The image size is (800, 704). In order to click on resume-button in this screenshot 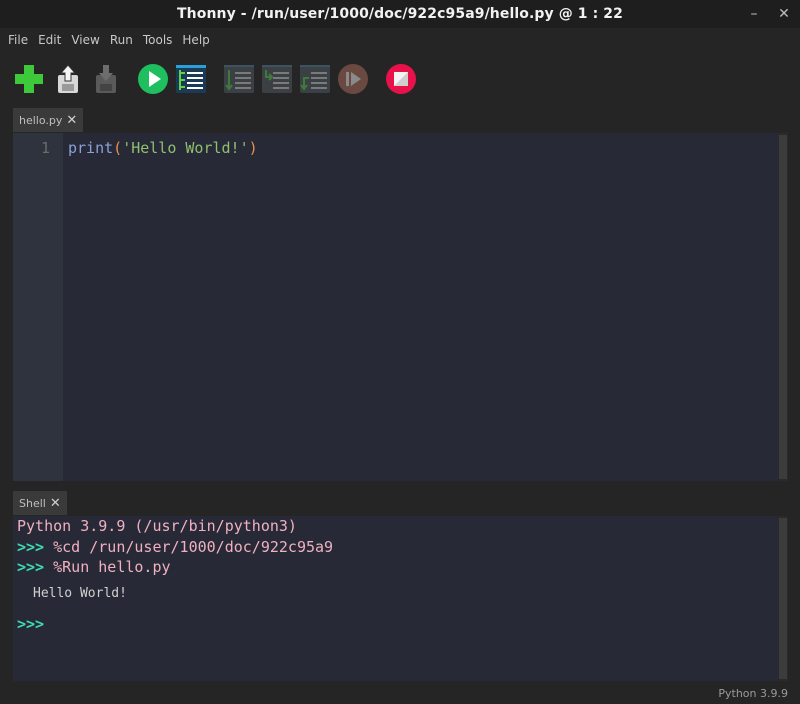, I will do `click(353, 79)`.